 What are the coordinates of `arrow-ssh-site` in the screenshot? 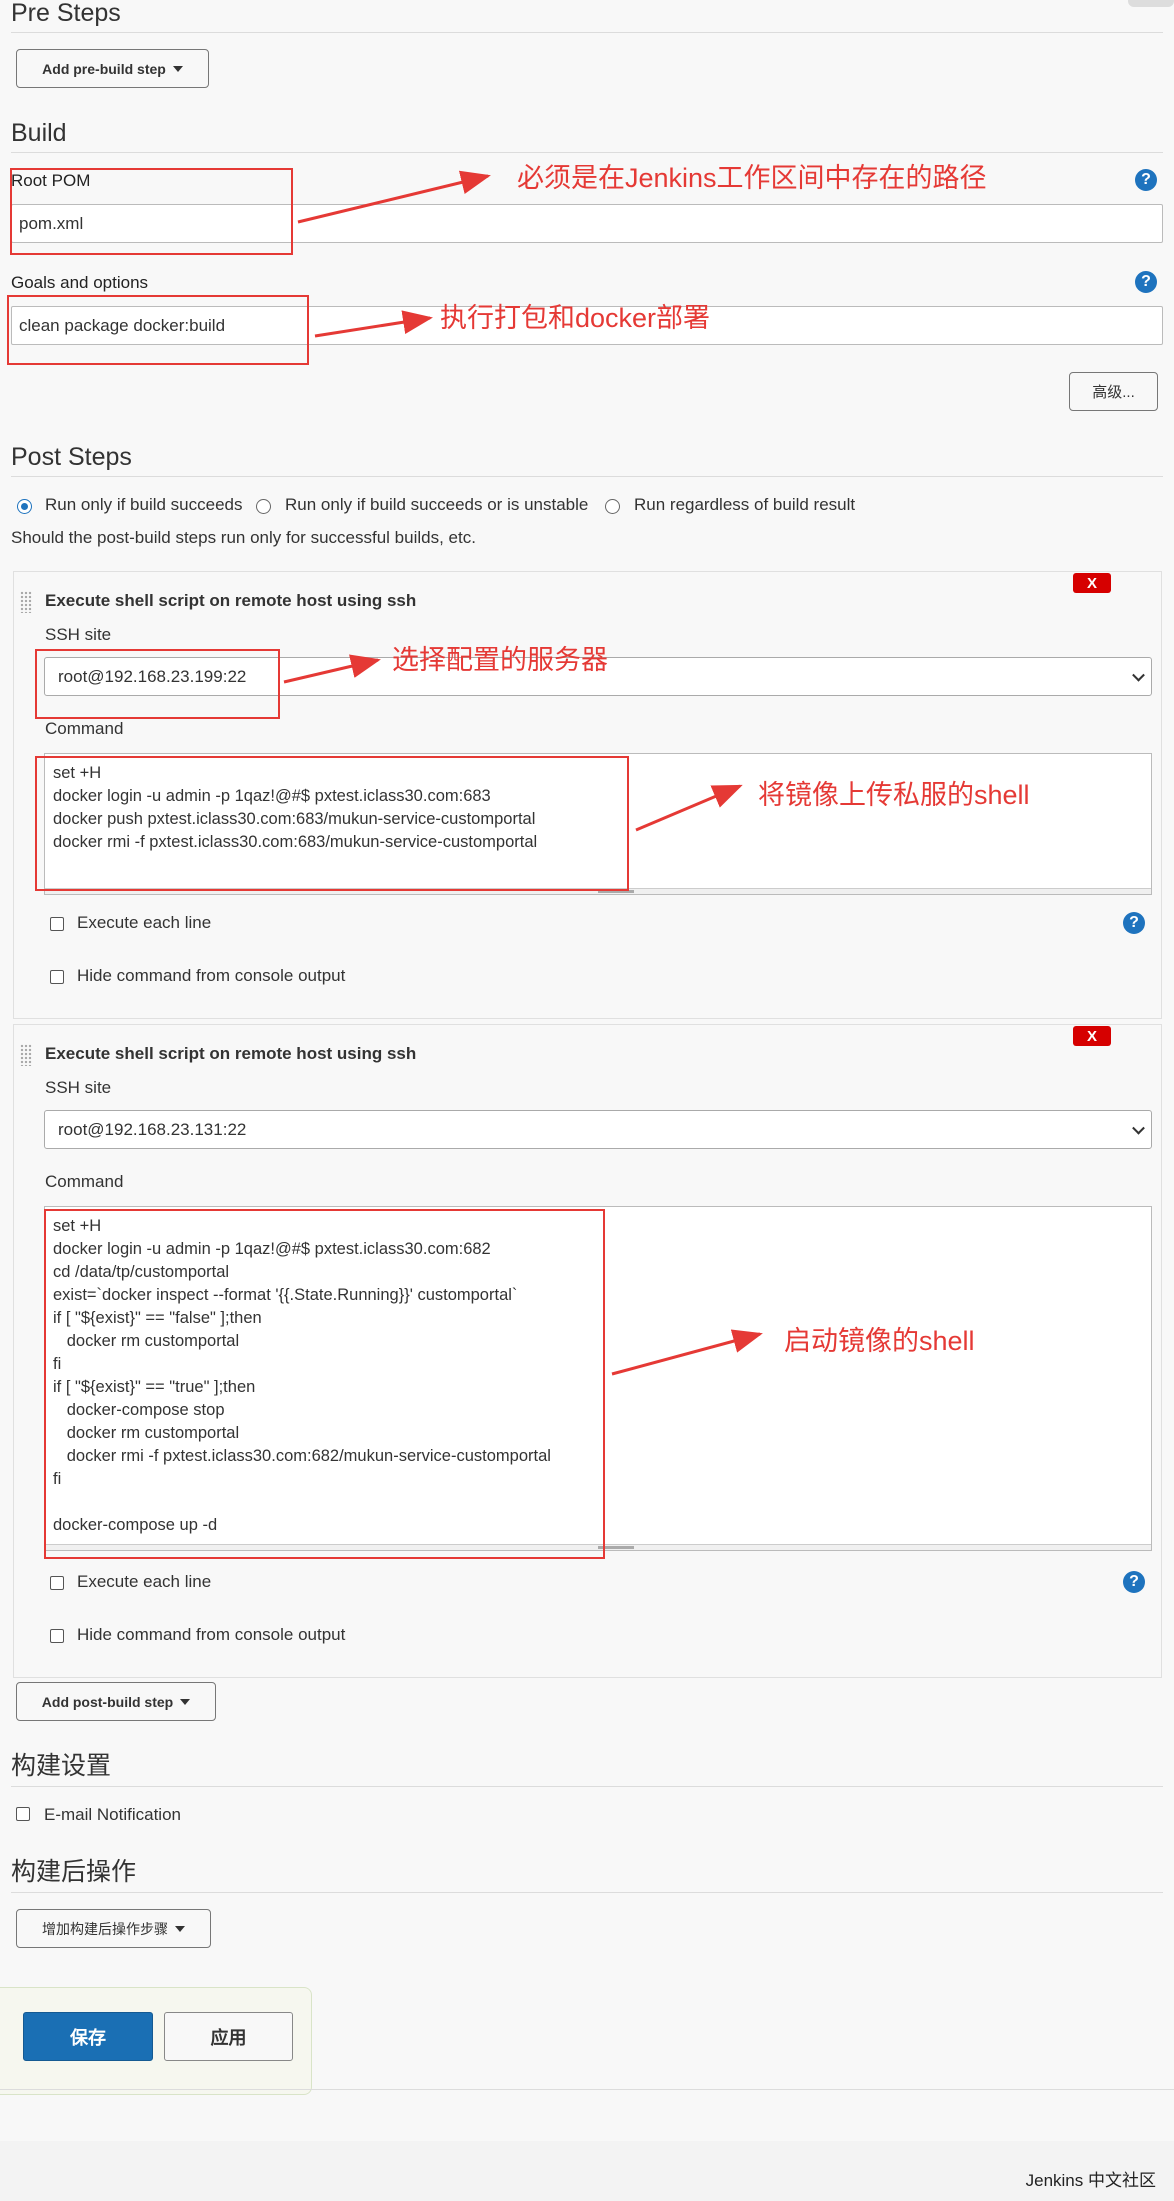 It's located at (332, 669).